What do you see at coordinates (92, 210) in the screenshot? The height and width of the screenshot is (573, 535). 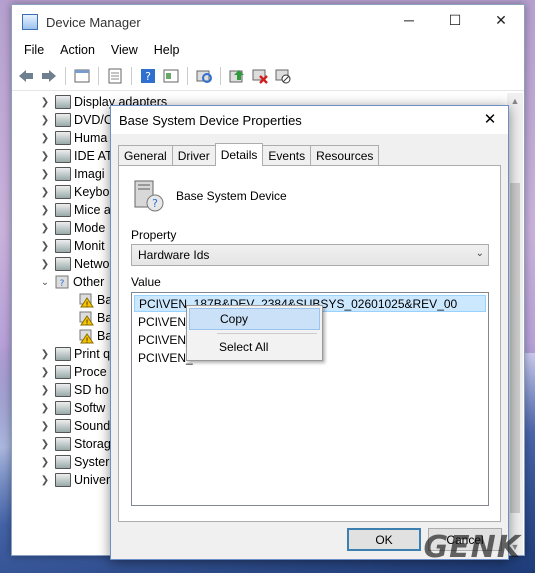 I see `tree-item-label: Mice a` at bounding box center [92, 210].